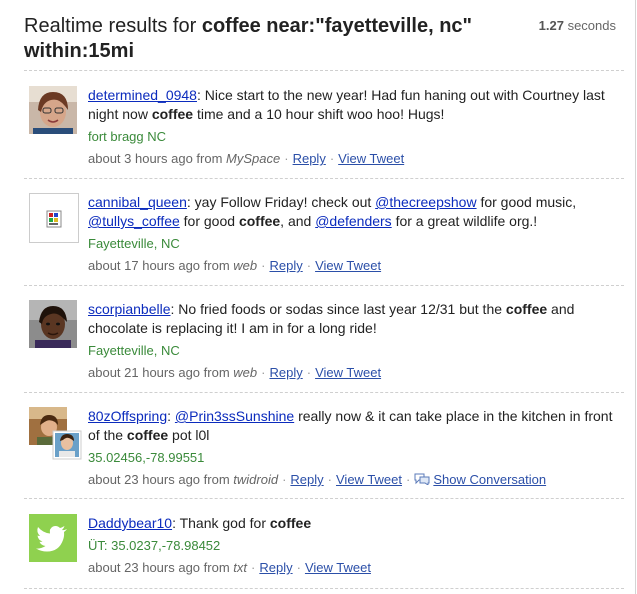  What do you see at coordinates (113, 26) in the screenshot?
I see `title-prefix: Realtime results for` at bounding box center [113, 26].